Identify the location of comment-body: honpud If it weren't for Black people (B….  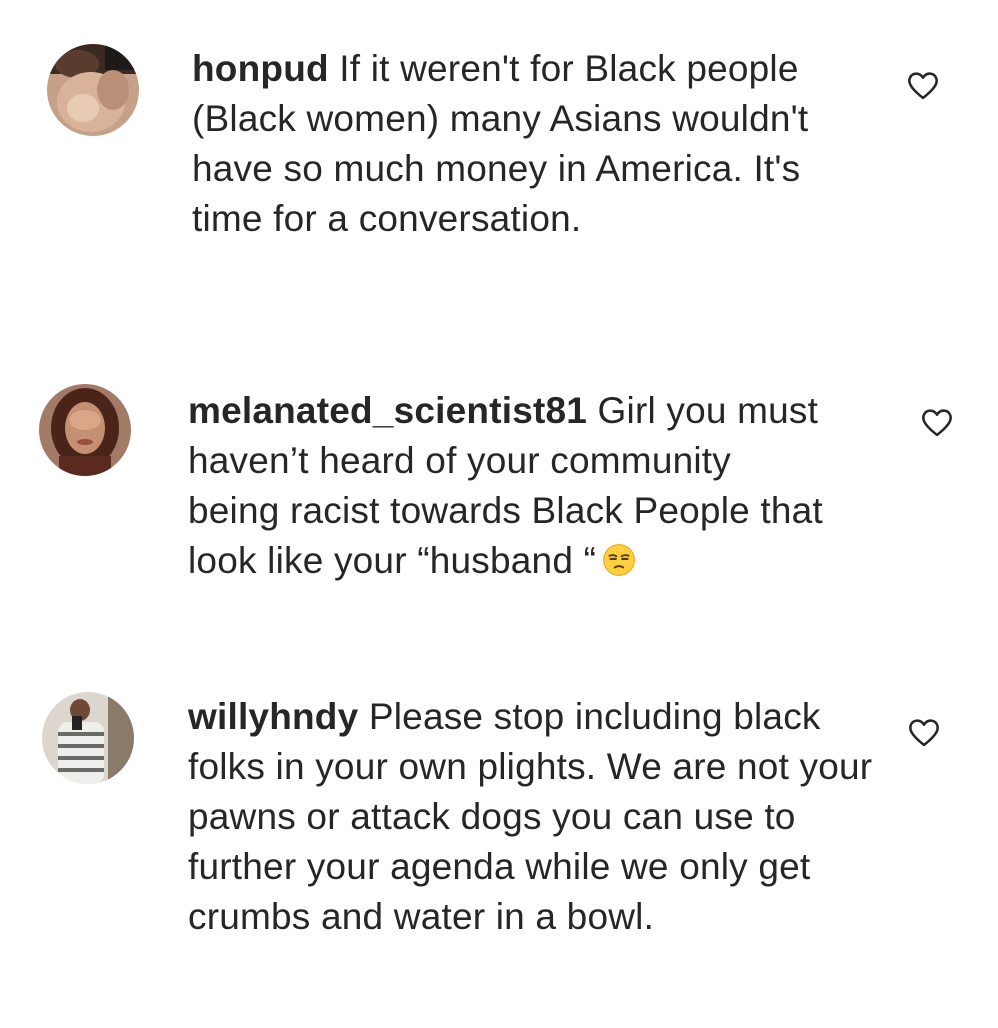
(507, 144).